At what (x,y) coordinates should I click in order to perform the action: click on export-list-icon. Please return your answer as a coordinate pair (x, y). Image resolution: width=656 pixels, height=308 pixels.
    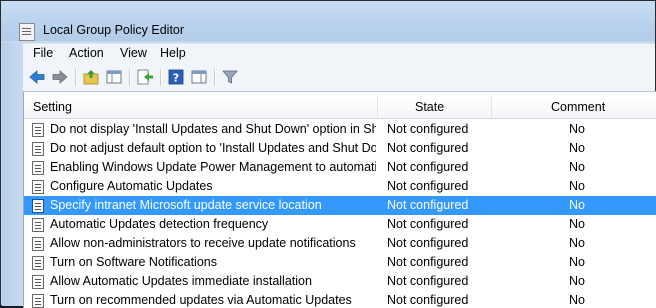
    Looking at the image, I should click on (145, 77).